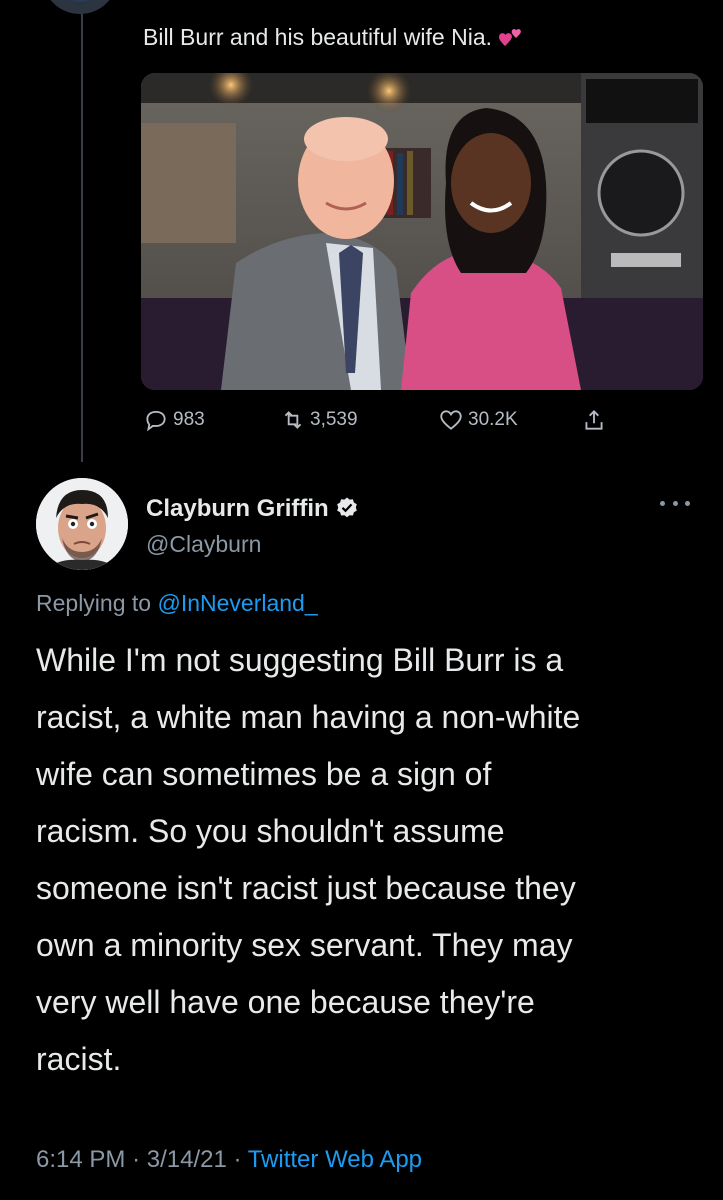 This screenshot has height=1200, width=723. Describe the element at coordinates (675, 503) in the screenshot. I see `more-options-icon` at that location.